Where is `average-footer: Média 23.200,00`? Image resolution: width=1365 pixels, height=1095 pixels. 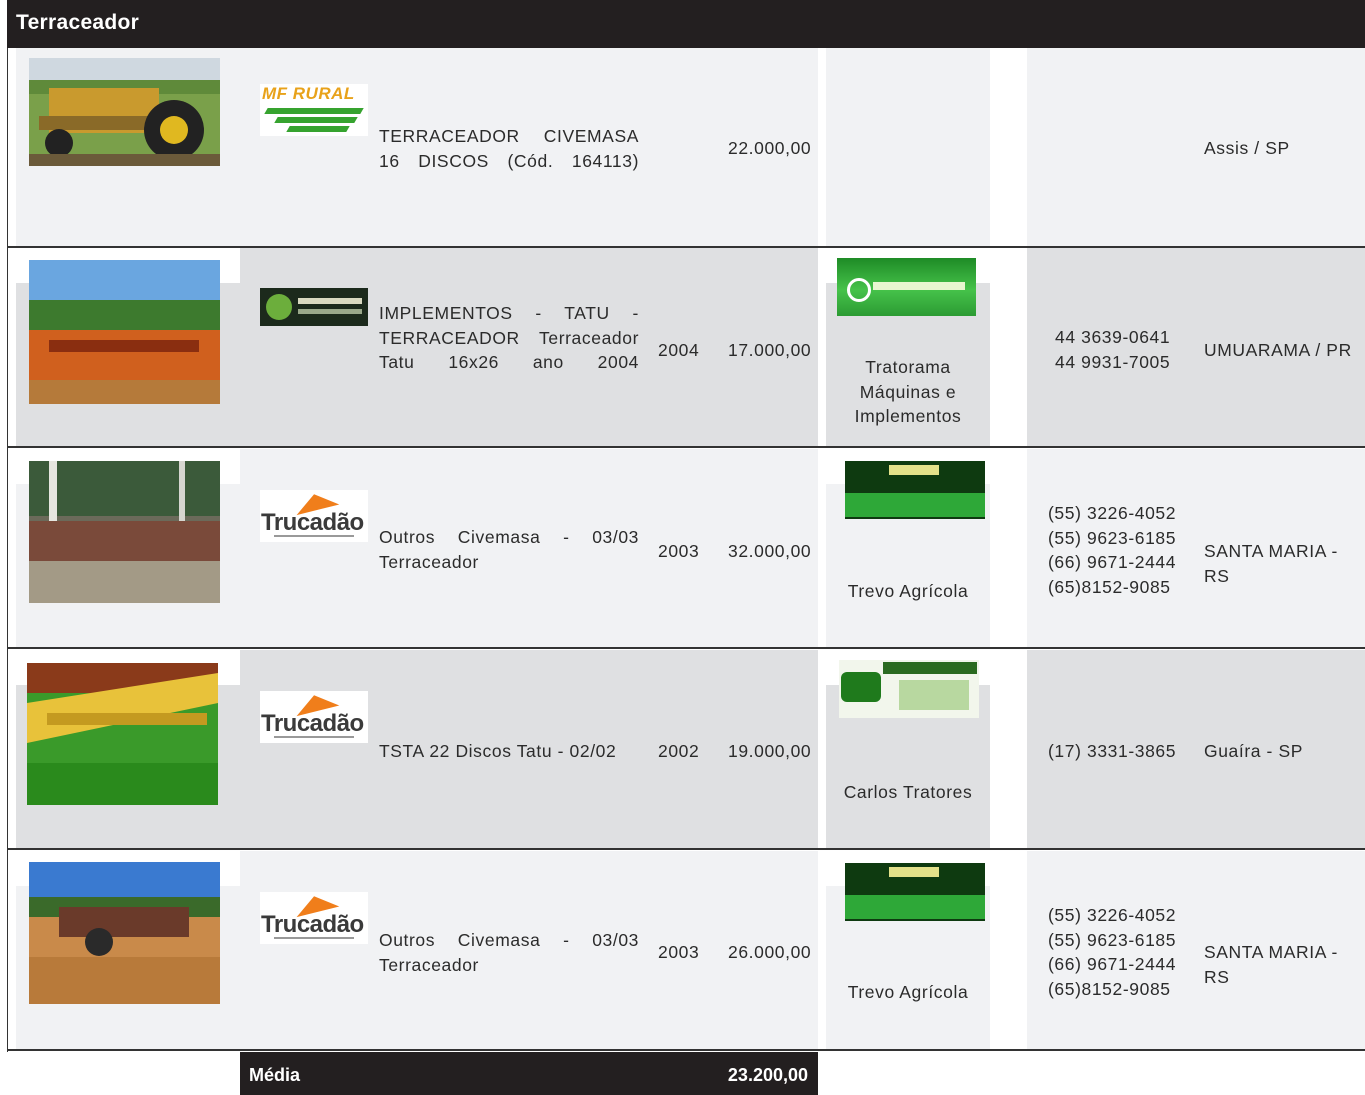
average-footer: Média 23.200,00 is located at coordinates (529, 1073).